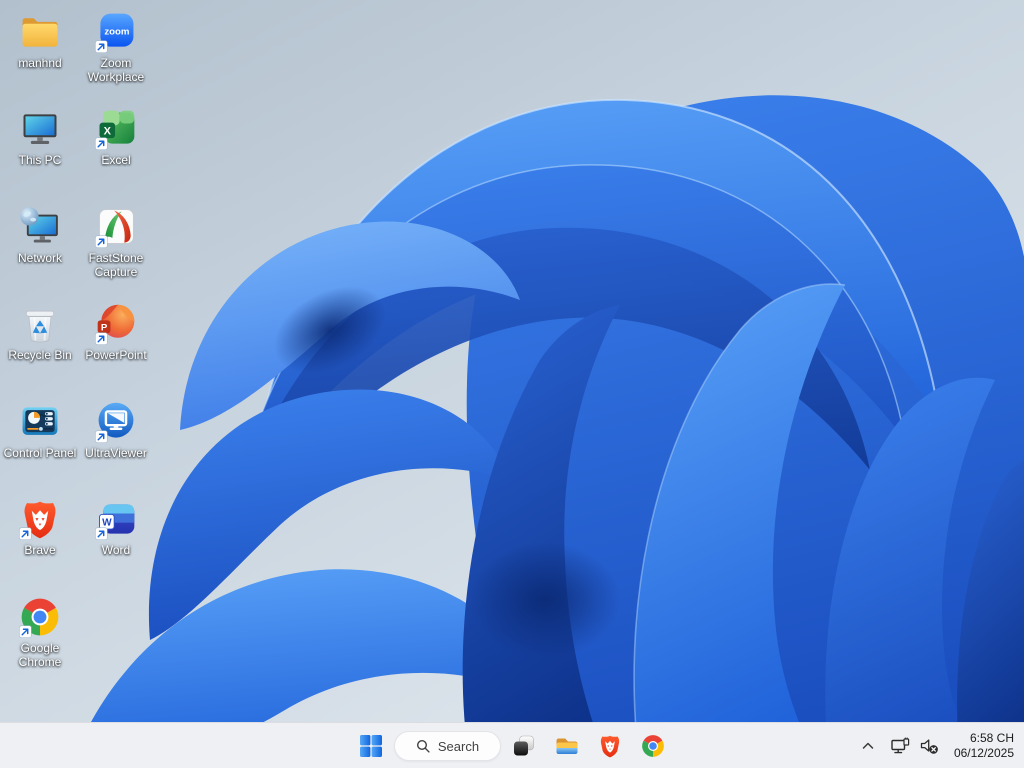 Image resolution: width=1024 pixels, height=768 pixels. I want to click on faststone-icon, so click(114, 229).